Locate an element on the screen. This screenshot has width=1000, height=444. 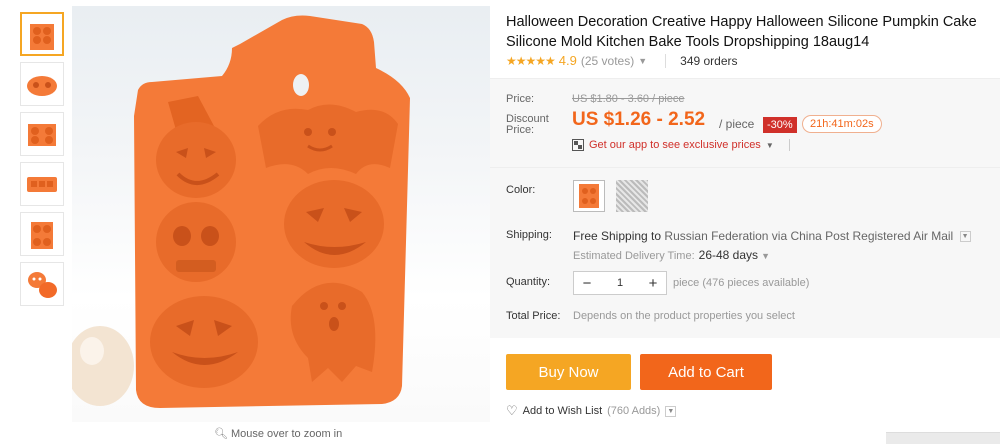
thumbnail-list is located at coordinates (43, 162).